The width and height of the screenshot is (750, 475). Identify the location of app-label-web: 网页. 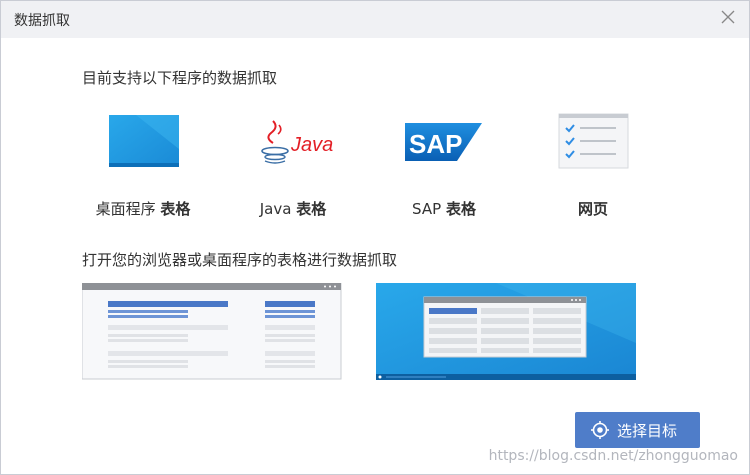
(593, 208).